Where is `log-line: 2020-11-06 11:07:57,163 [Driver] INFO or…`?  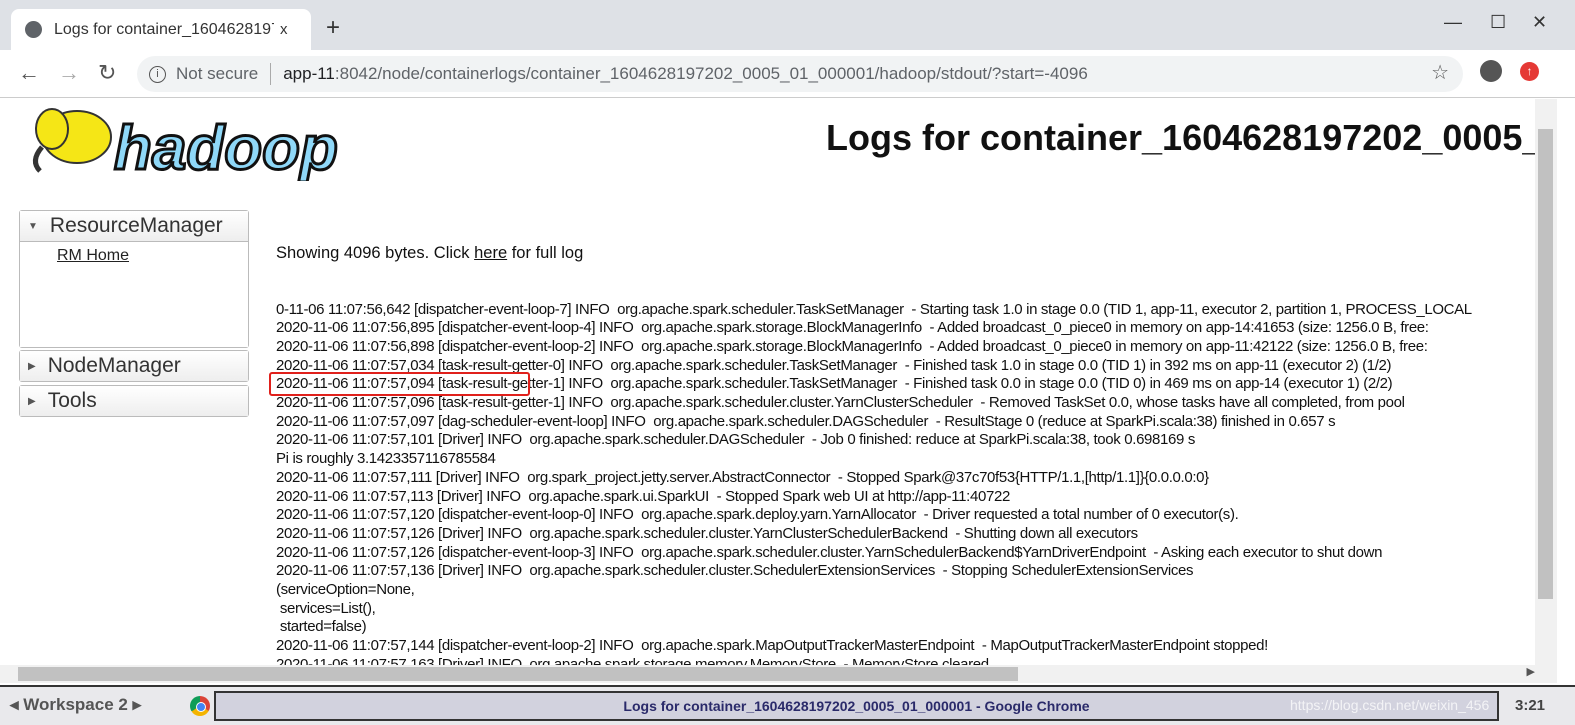
log-line: 2020-11-06 11:07:57,163 [Driver] INFO or… is located at coordinates (632, 660).